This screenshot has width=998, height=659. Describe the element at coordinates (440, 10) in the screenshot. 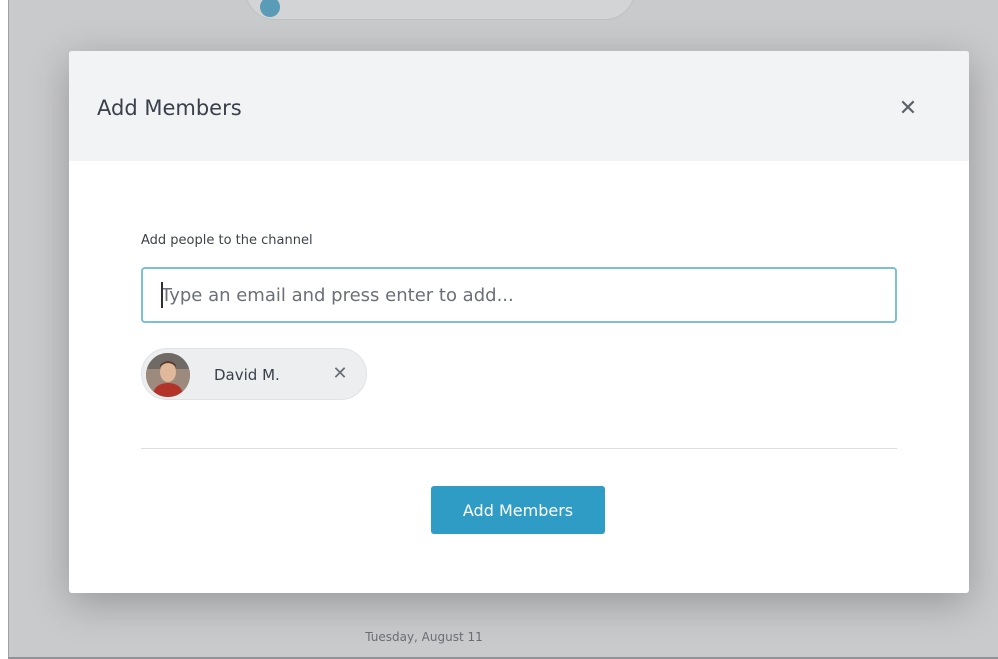

I see `background-search-bar` at that location.